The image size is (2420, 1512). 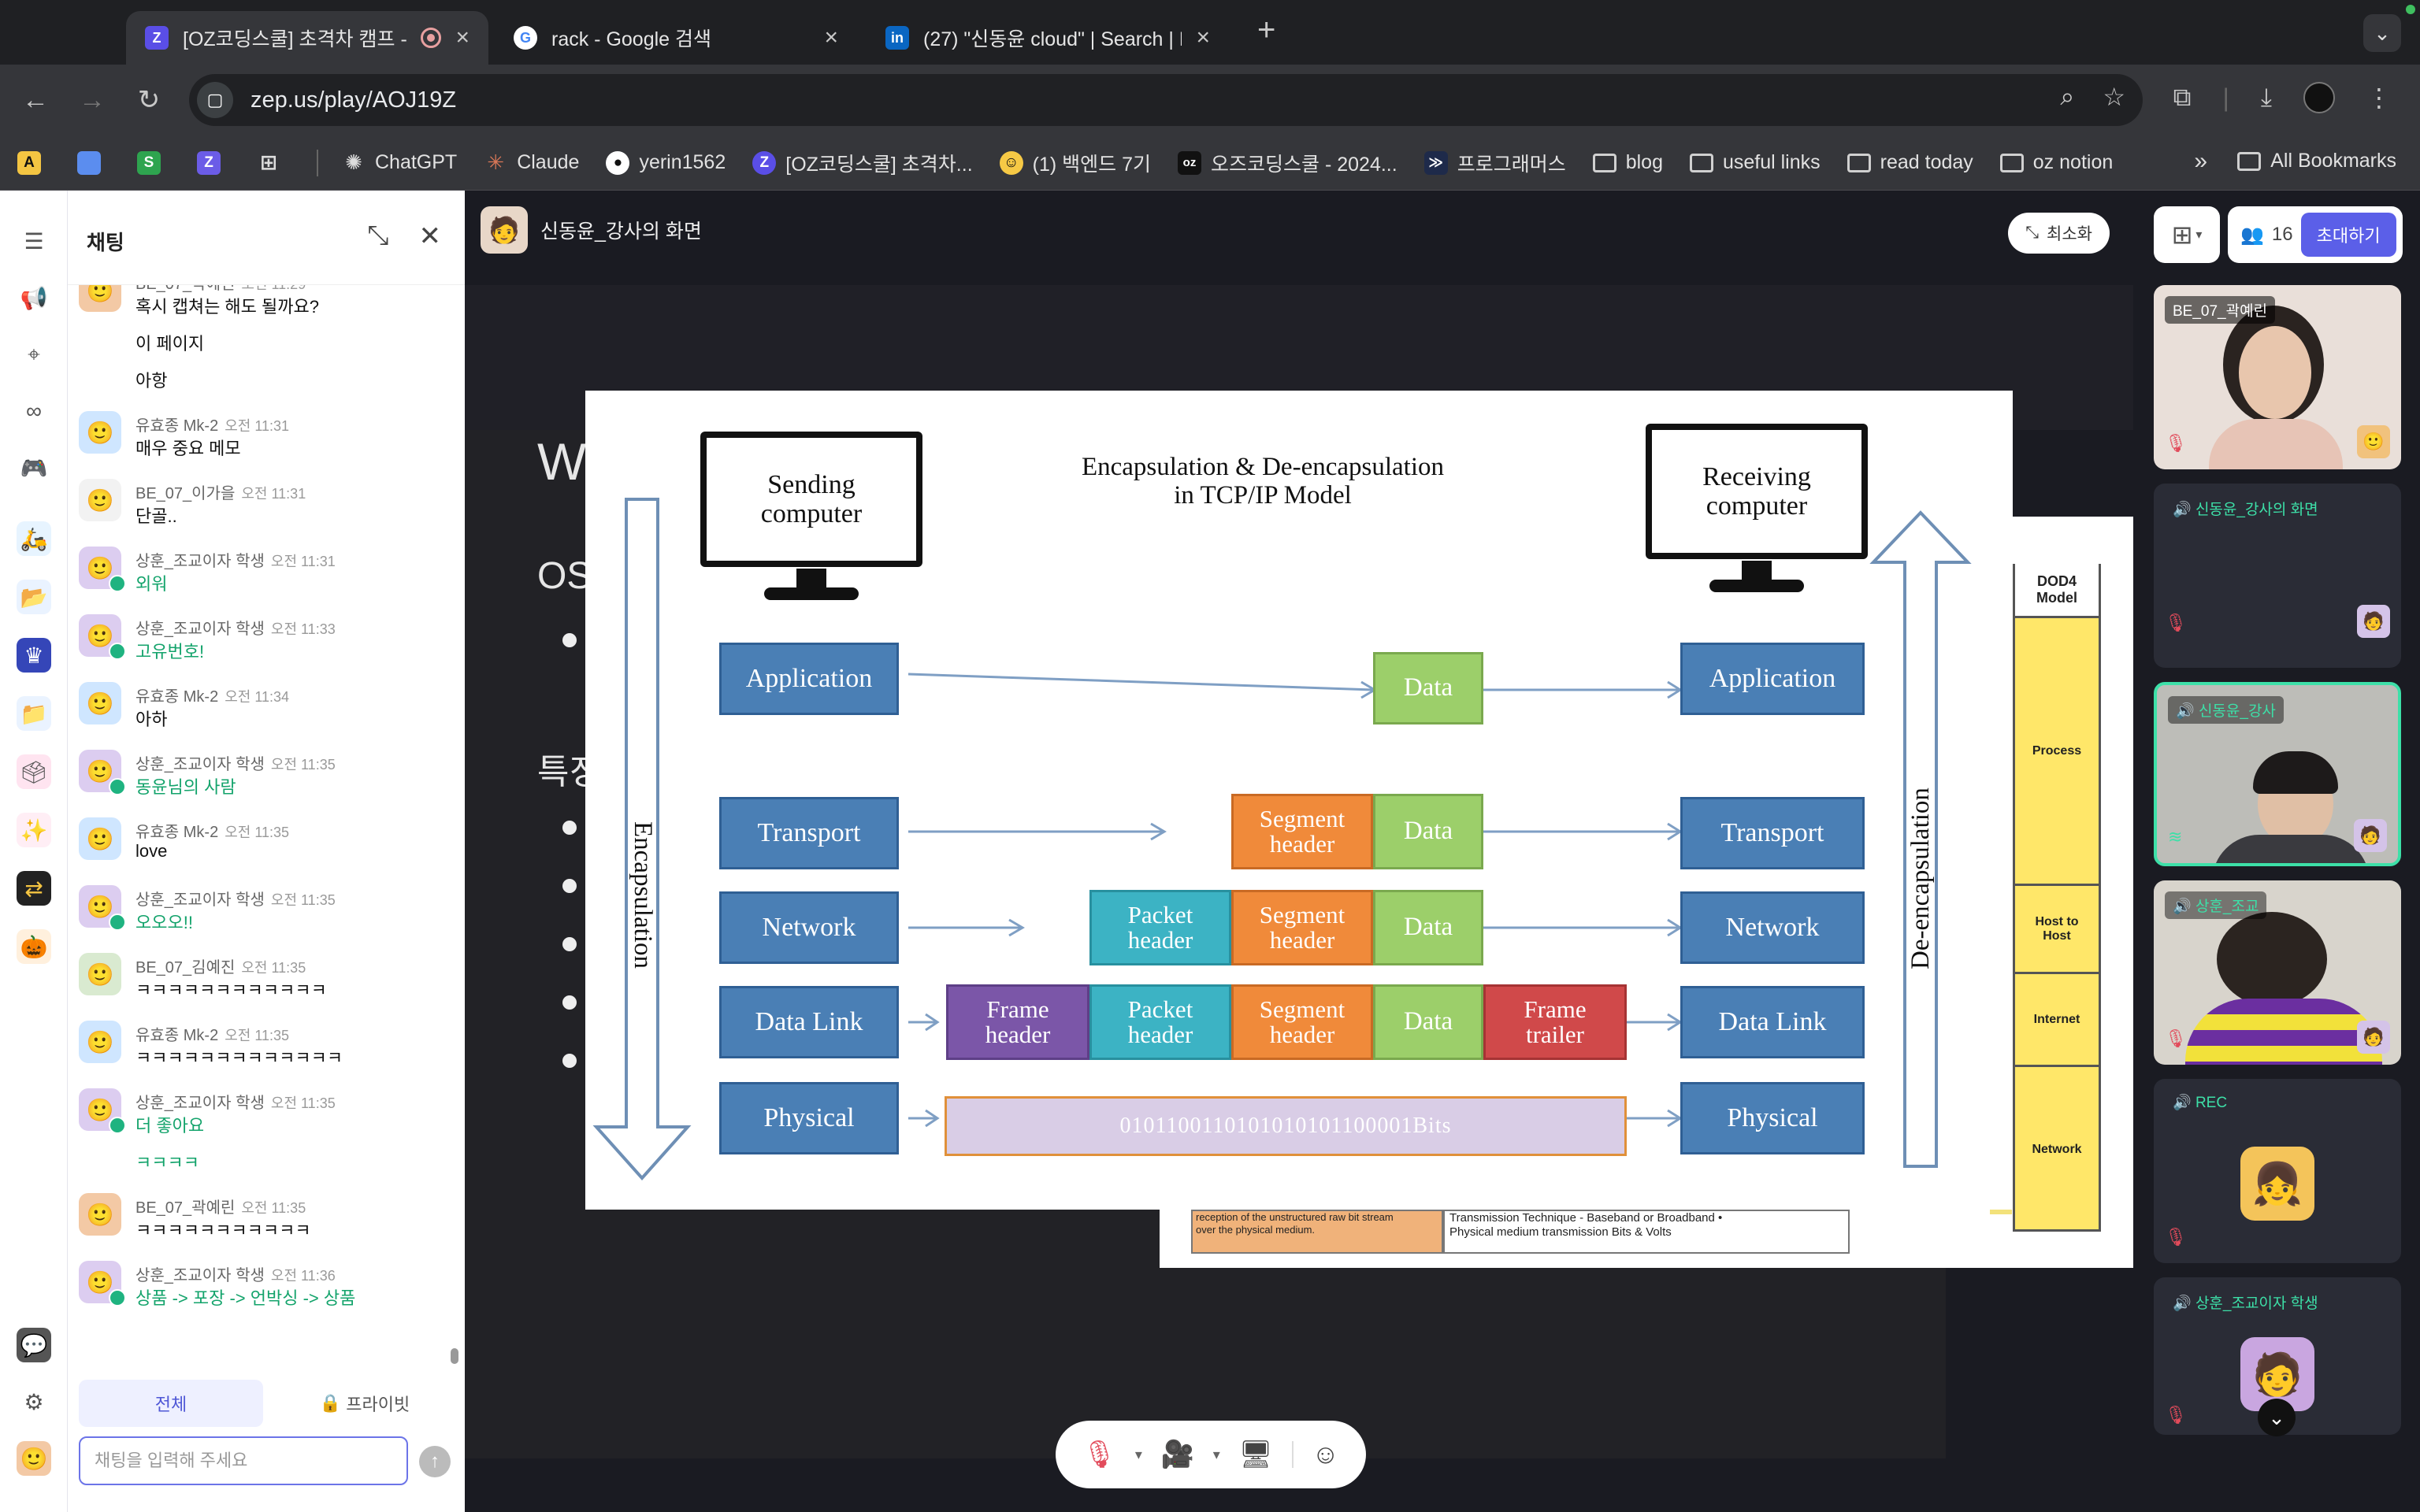 What do you see at coordinates (266, 238) in the screenshot?
I see `chat-header: 채팅 ⤡ ✕` at bounding box center [266, 238].